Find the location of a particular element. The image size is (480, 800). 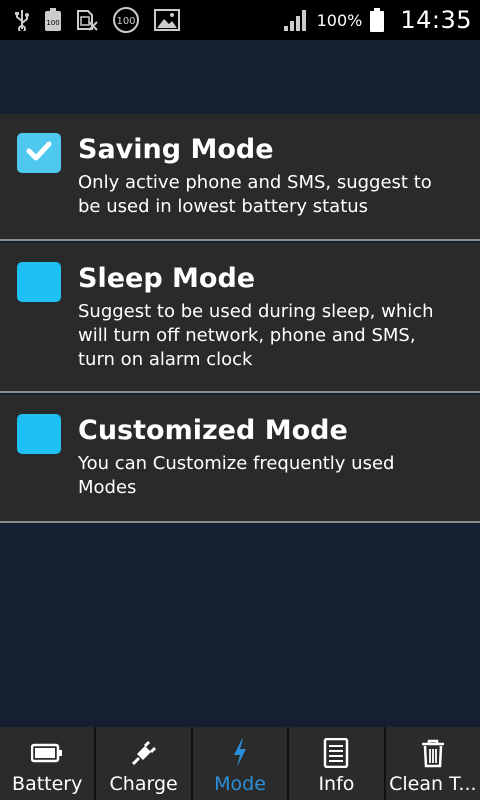

customized-mode-checkbox is located at coordinates (39, 434).